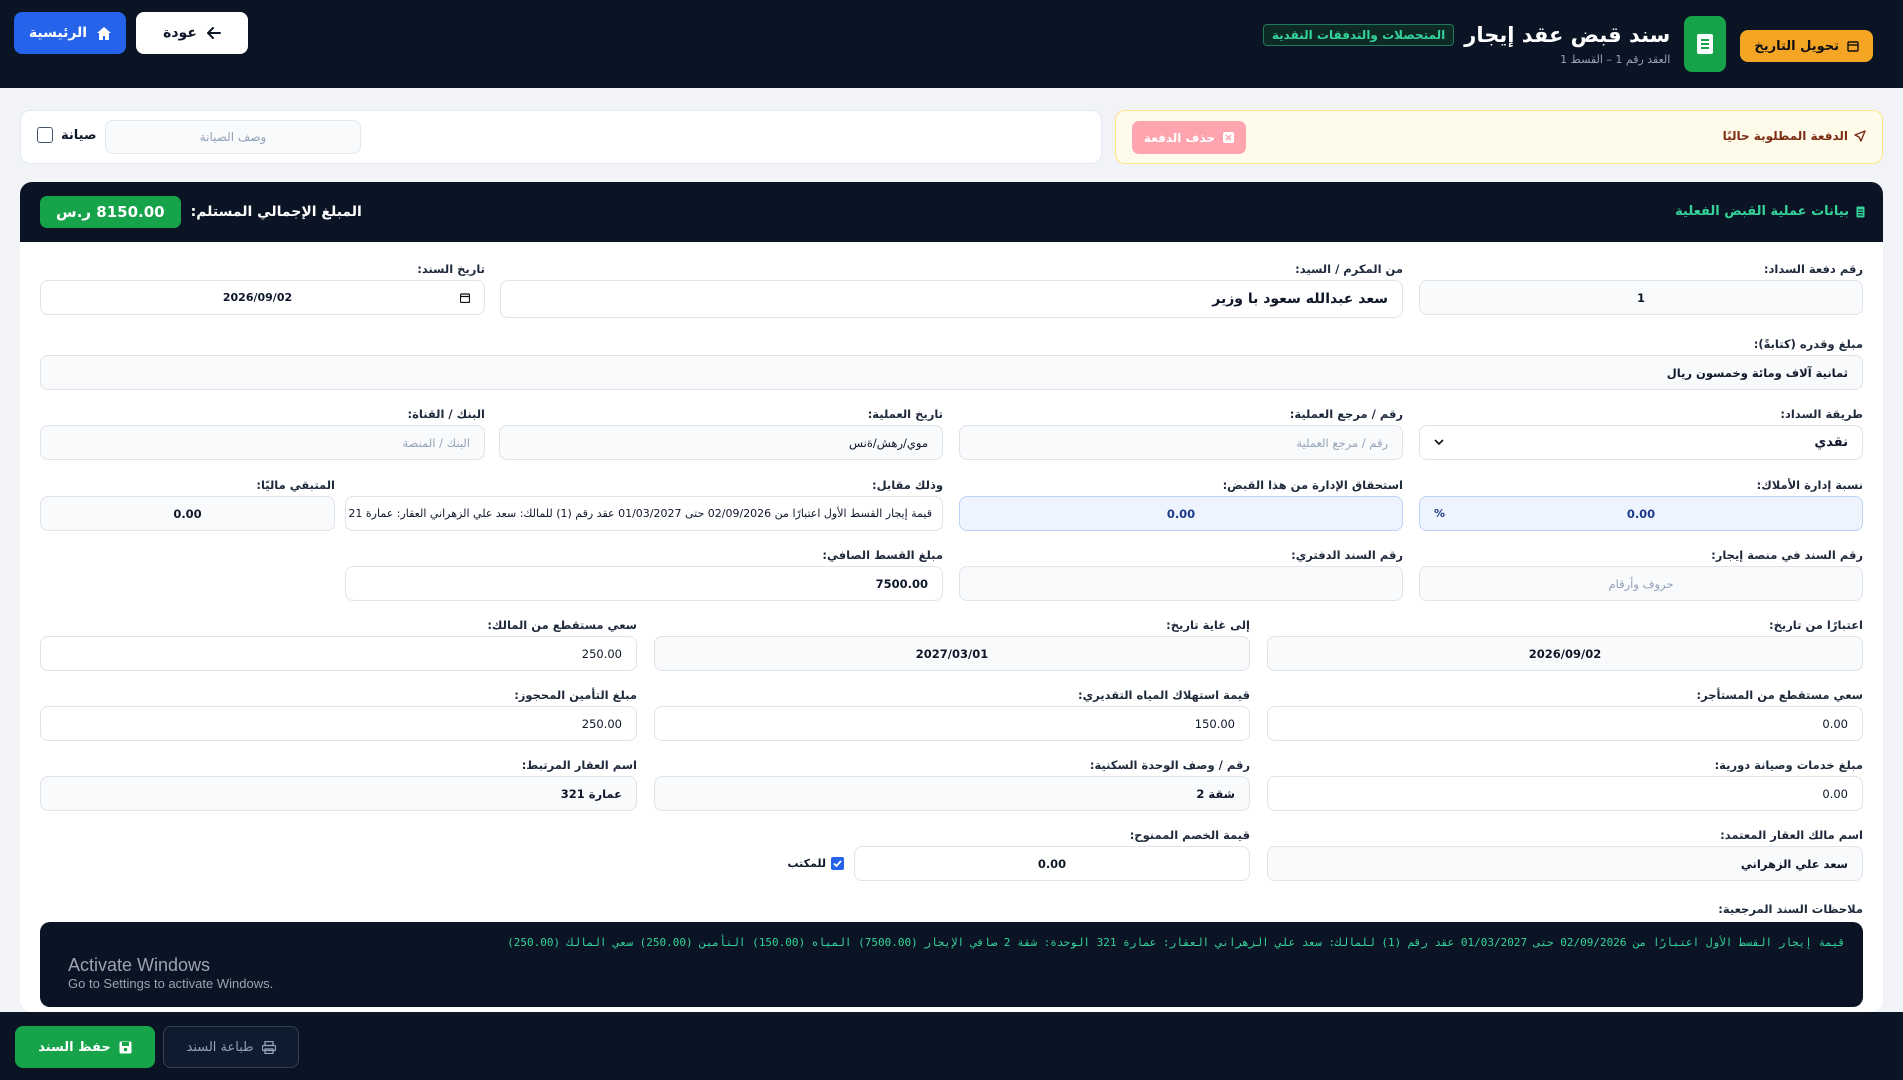  I want to click on mgmt-ratio-field: نسبة إدارة الأملاك: 0.00 %, so click(1641, 504).